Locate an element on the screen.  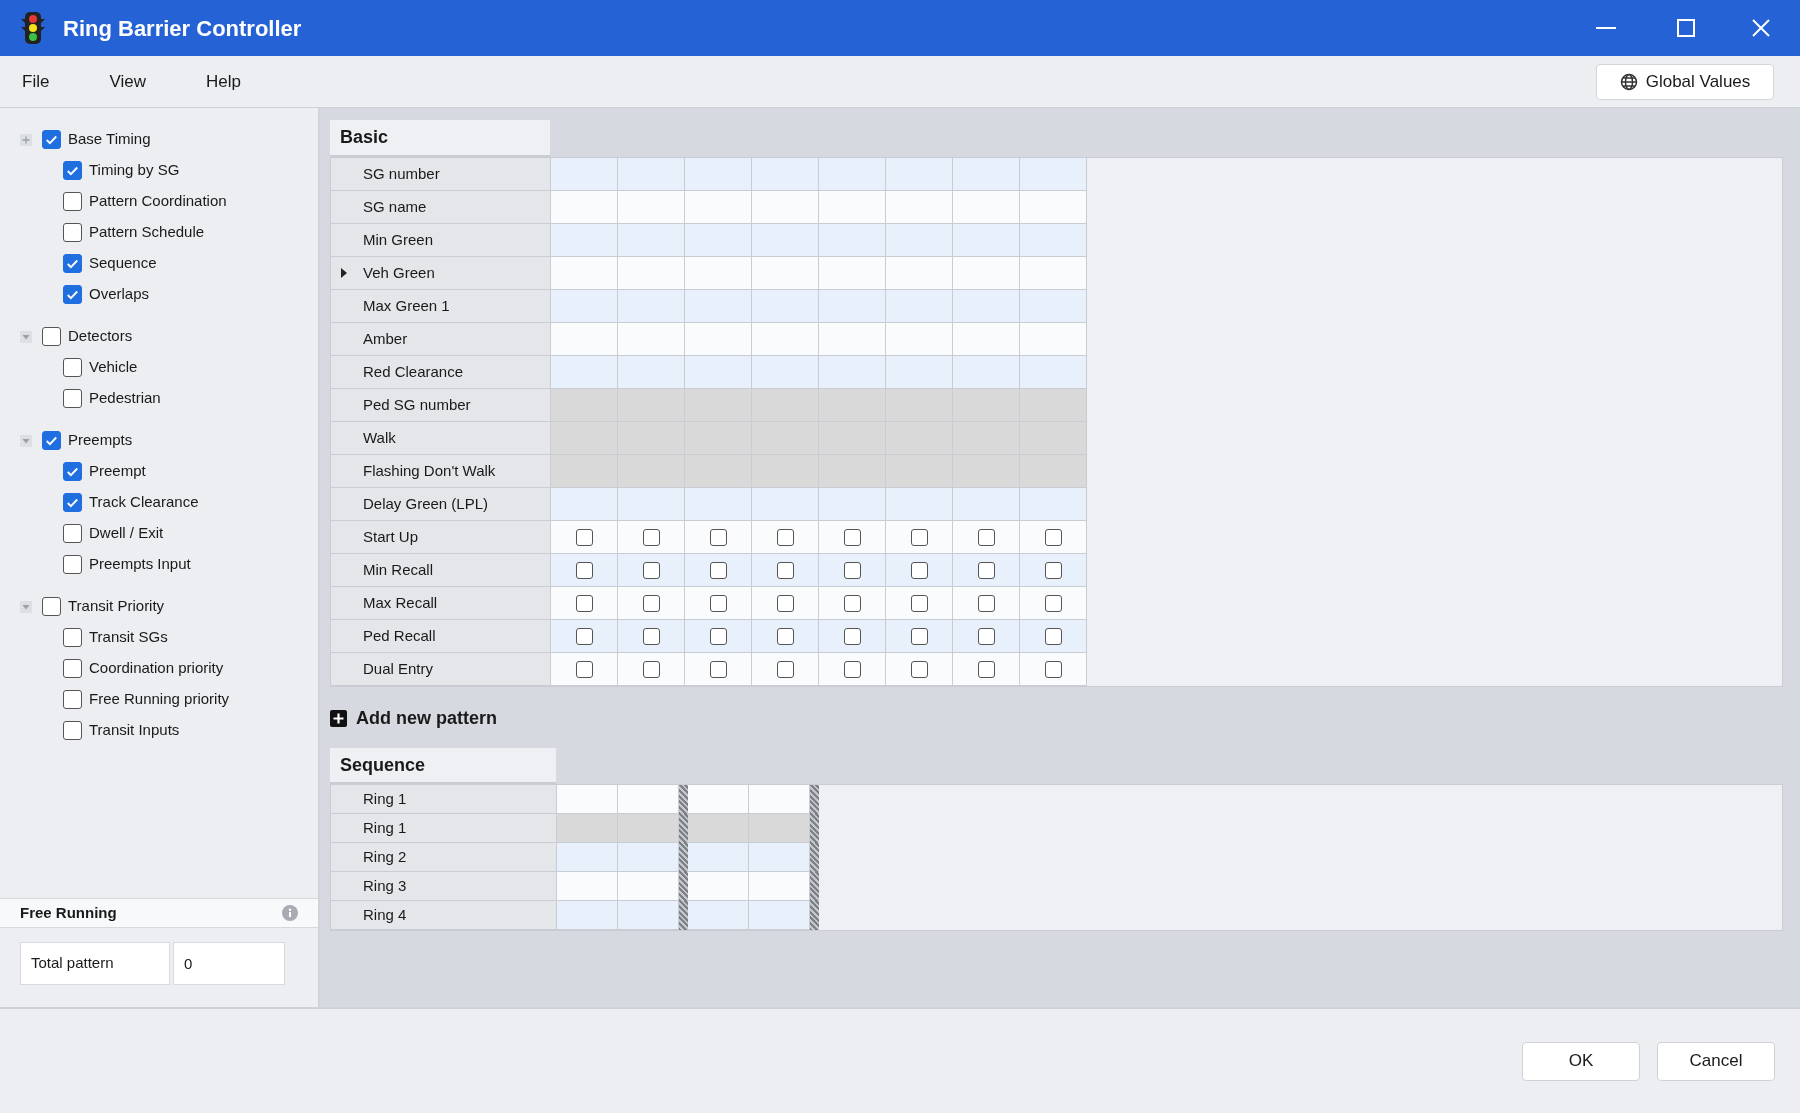
menu-item: Help is located at coordinates (223, 81).